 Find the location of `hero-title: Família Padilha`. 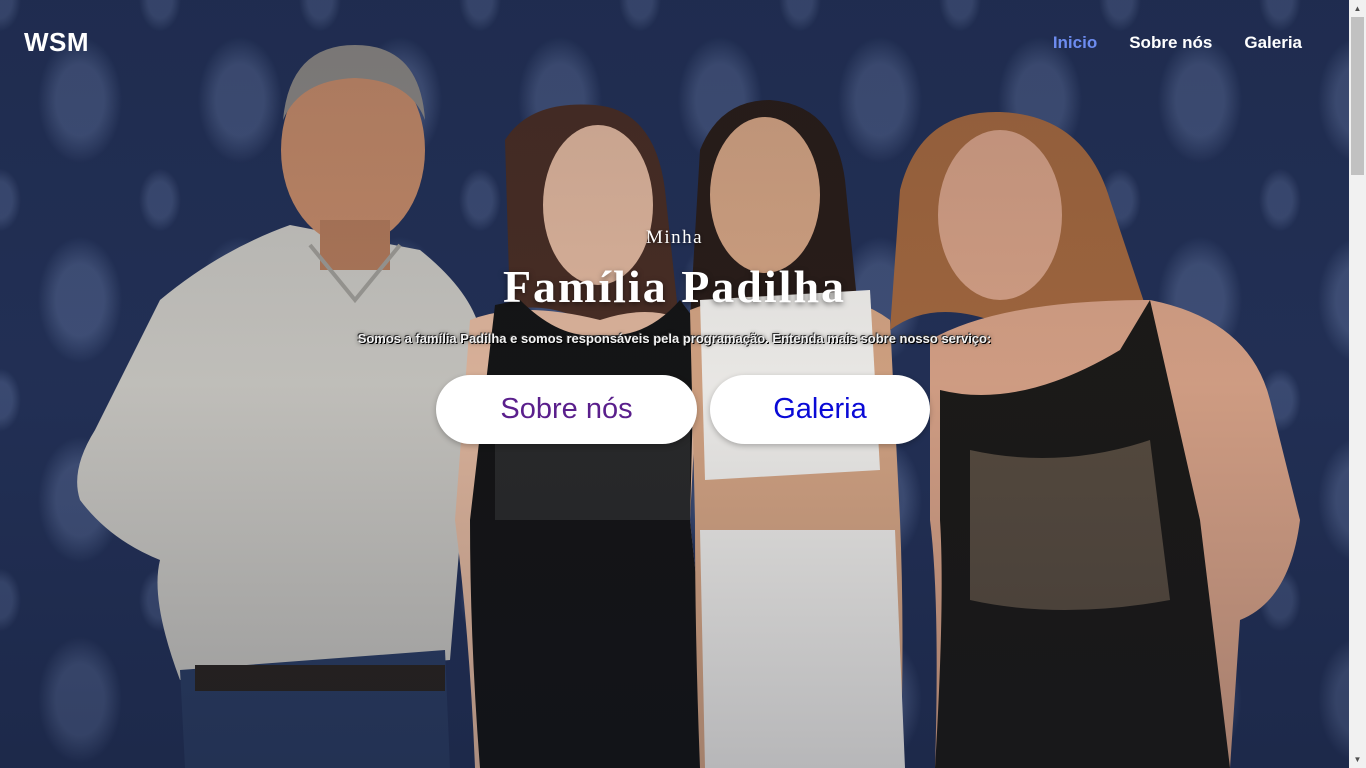

hero-title: Família Padilha is located at coordinates (674, 286).